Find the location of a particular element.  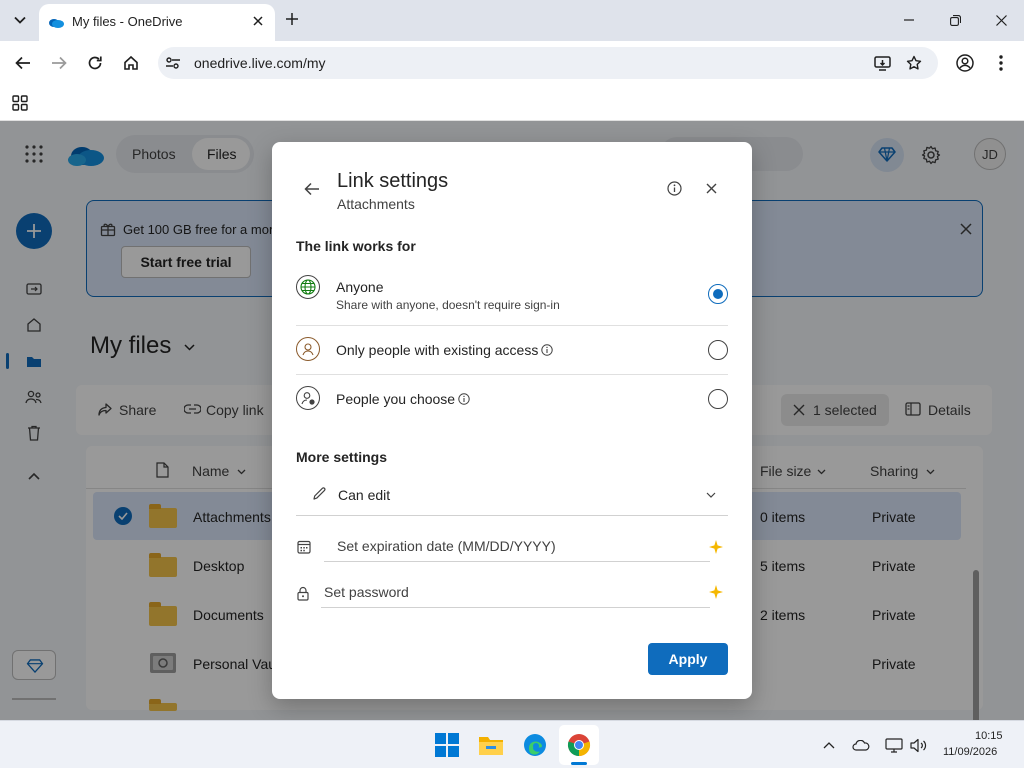

browser-tab-strip: My files - OneDrive is located at coordinates (512, 20).